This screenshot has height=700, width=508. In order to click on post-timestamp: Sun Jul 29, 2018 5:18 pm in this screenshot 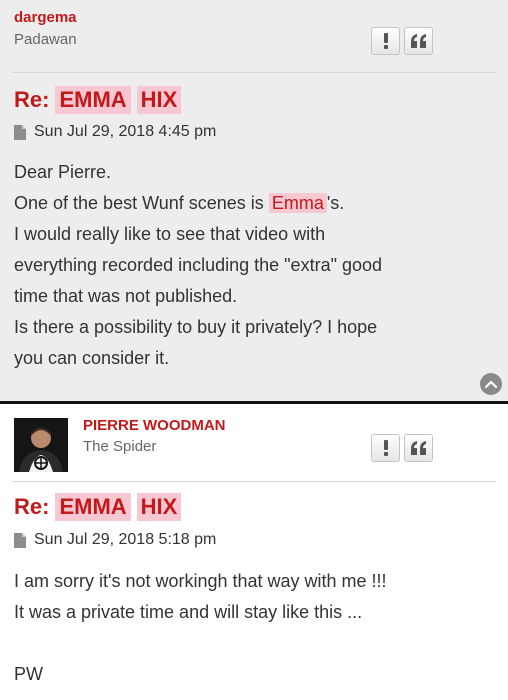, I will do `click(125, 540)`.